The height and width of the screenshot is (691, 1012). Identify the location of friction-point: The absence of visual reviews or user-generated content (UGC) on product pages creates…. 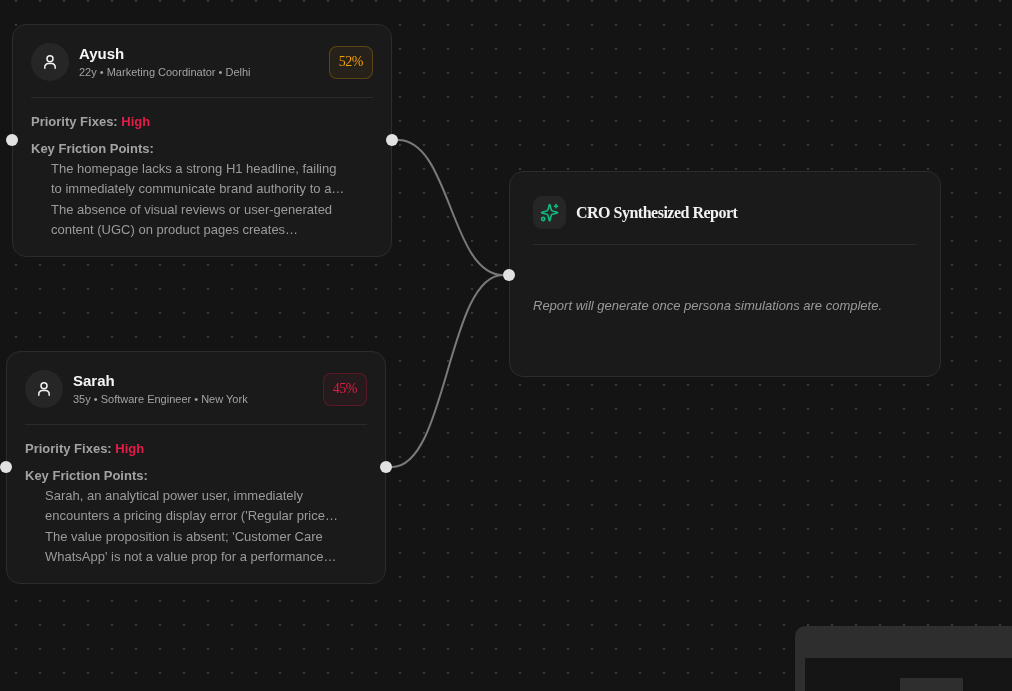
(192, 220).